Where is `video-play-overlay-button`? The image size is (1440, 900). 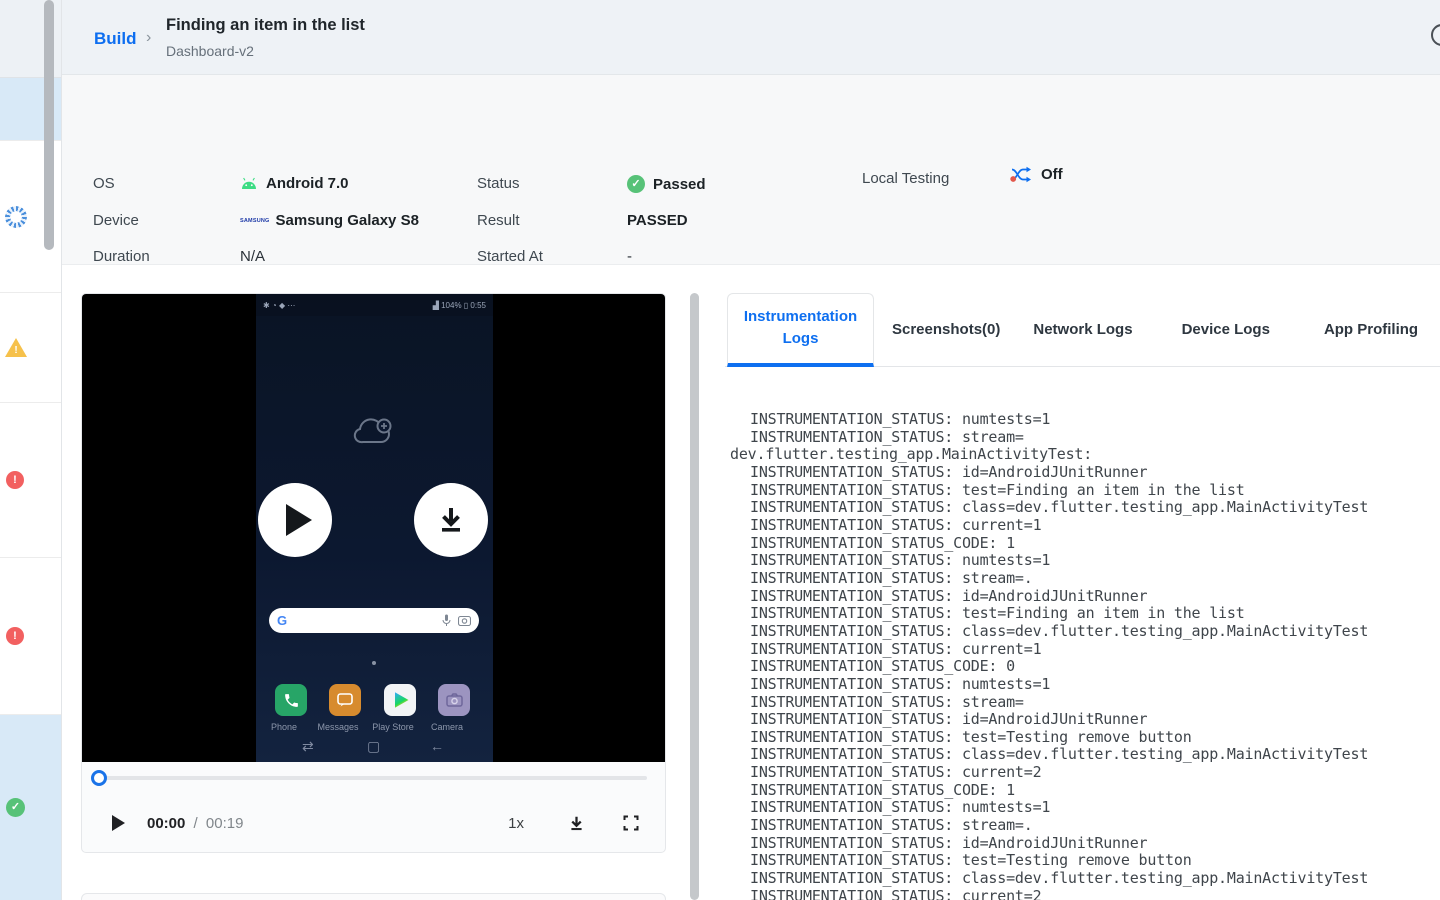
video-play-overlay-button is located at coordinates (295, 520).